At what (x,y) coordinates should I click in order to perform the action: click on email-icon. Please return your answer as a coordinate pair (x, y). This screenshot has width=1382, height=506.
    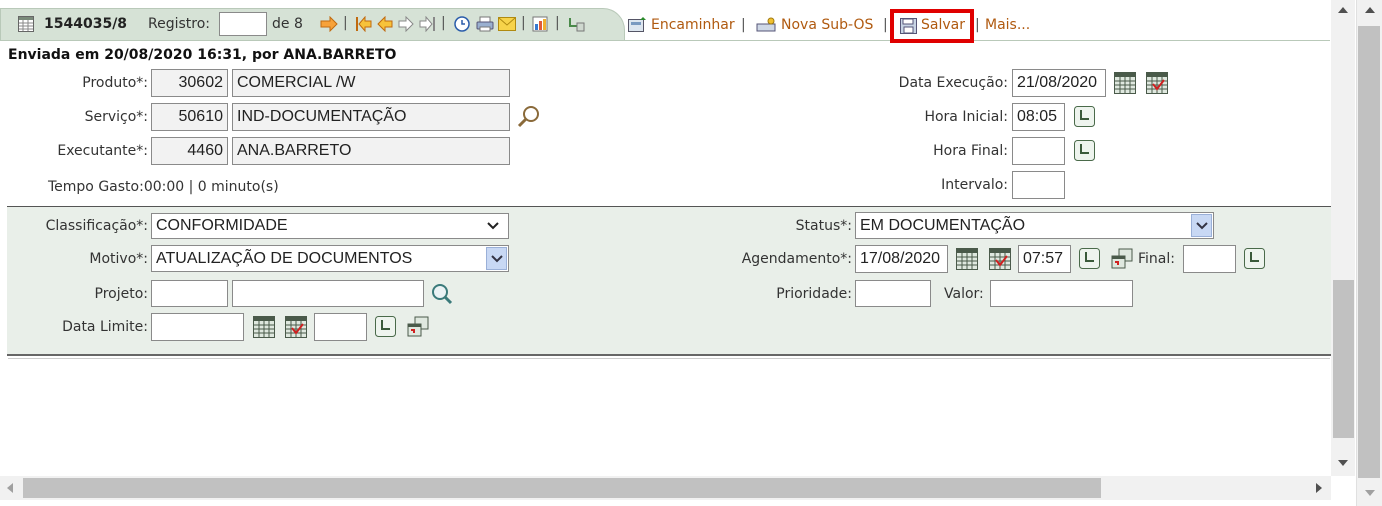
    Looking at the image, I should click on (507, 24).